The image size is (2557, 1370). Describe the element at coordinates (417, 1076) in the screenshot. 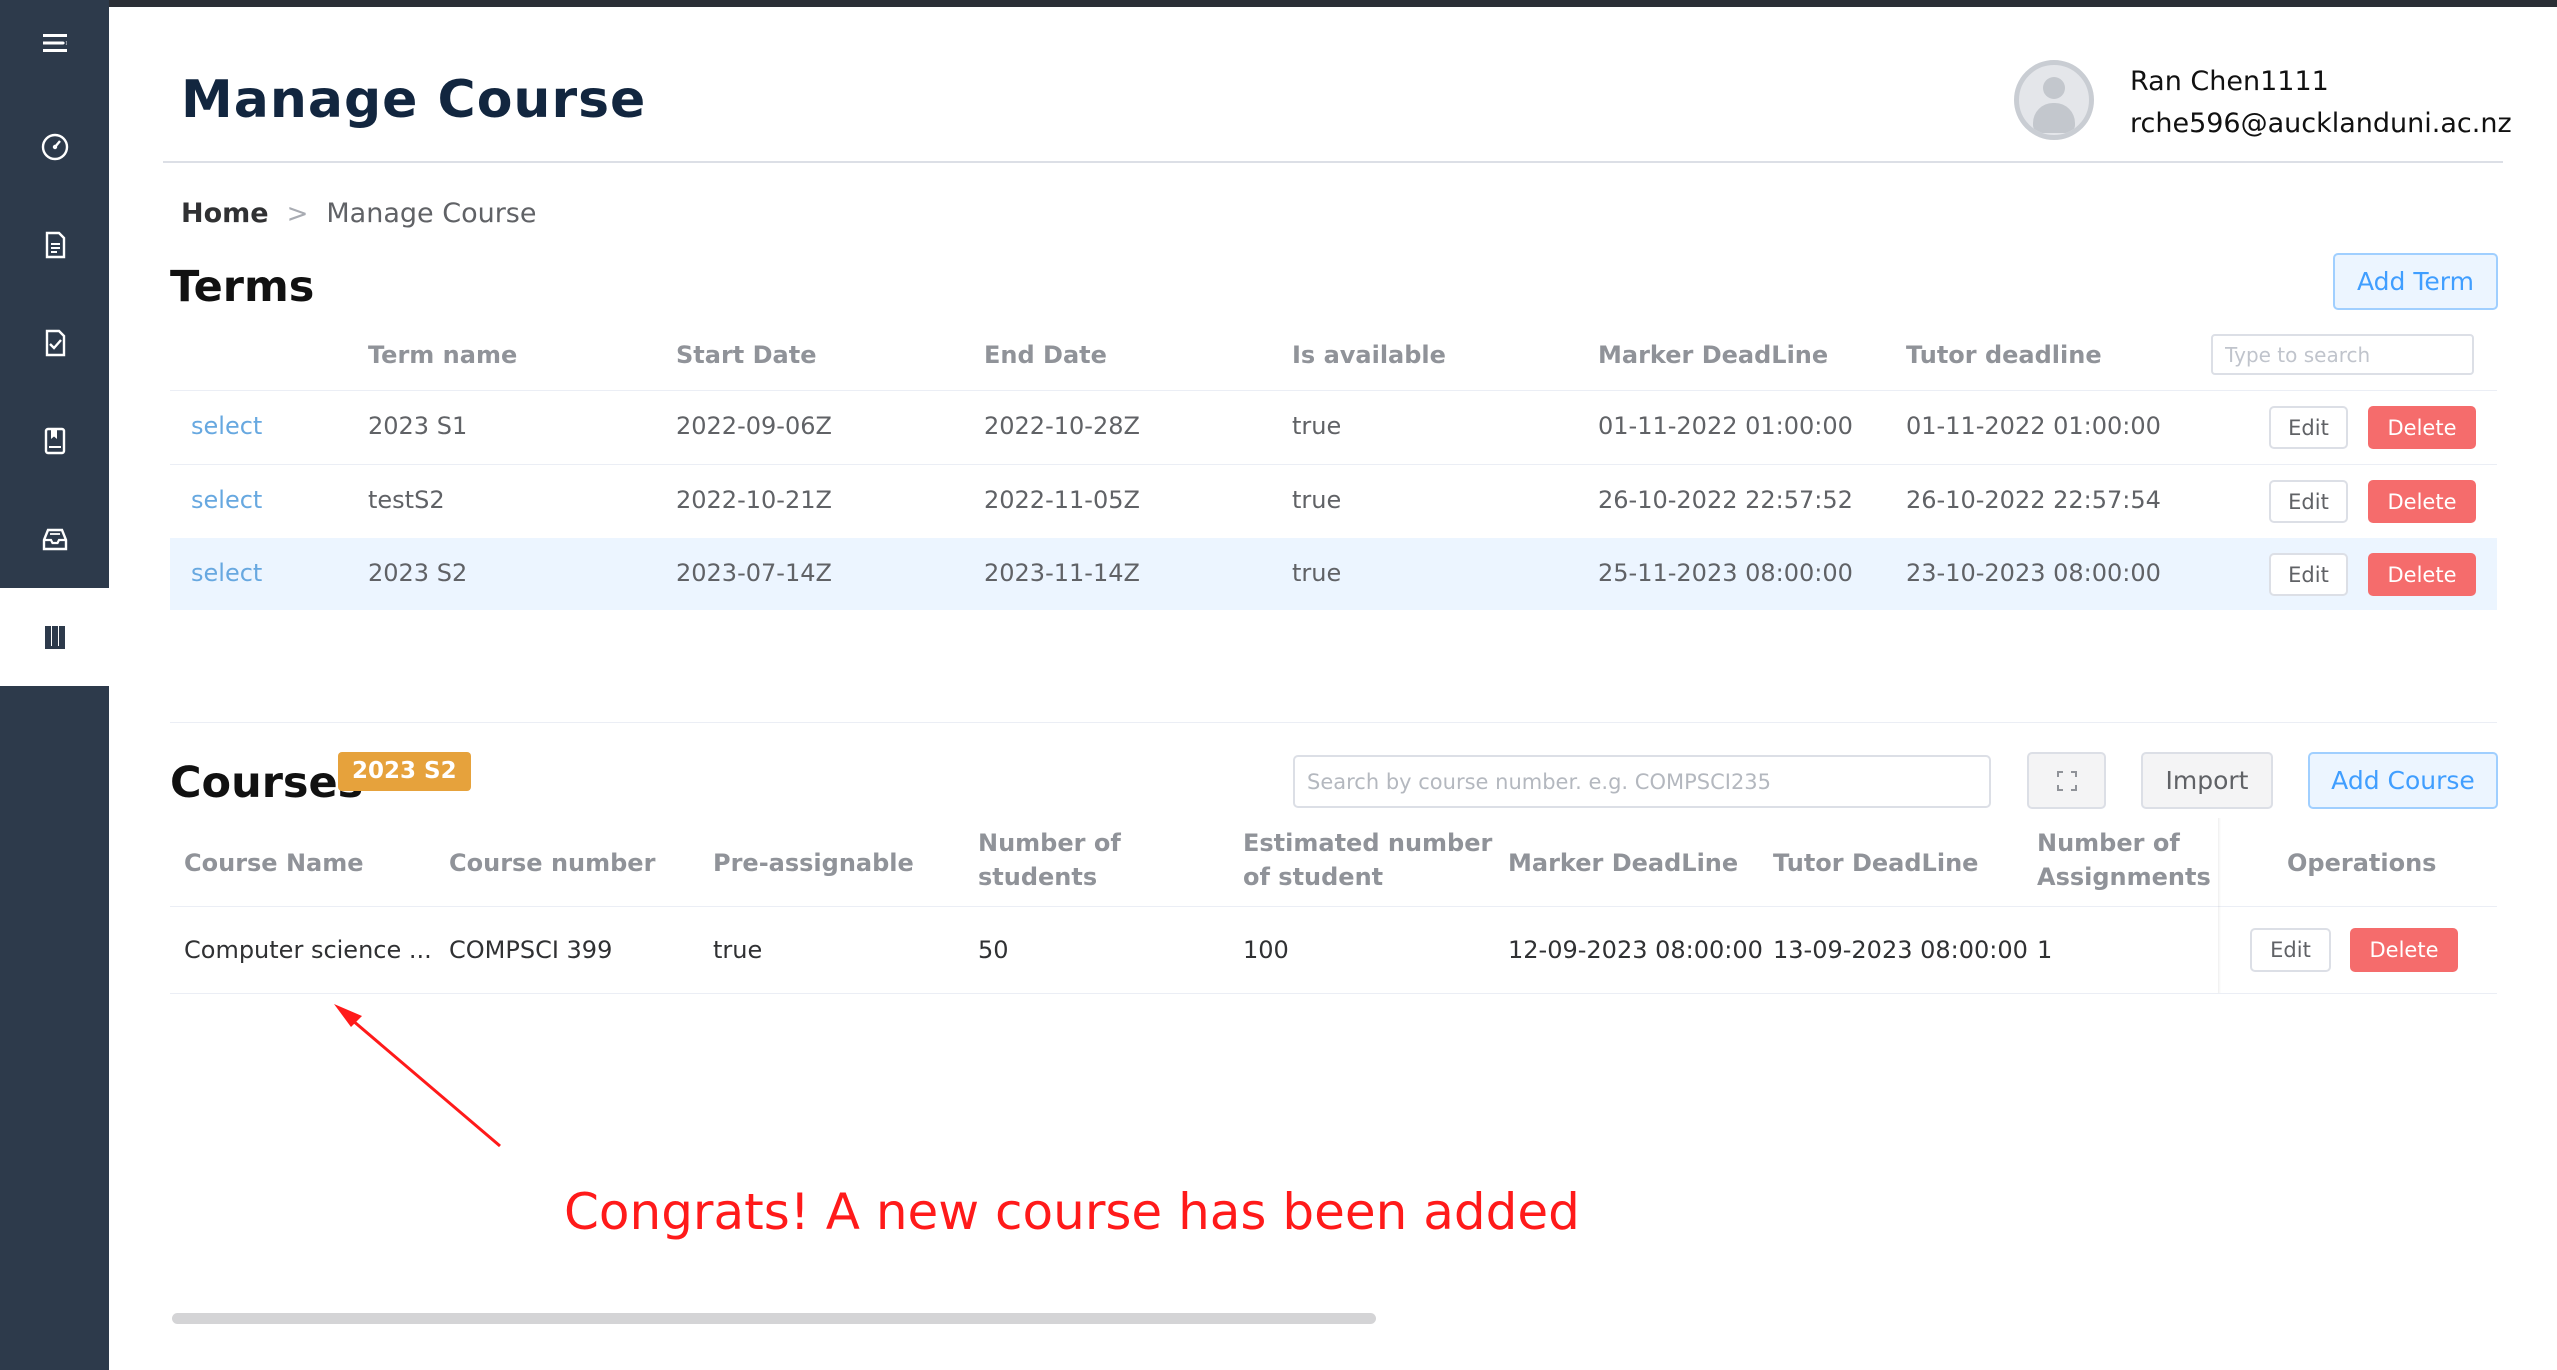

I see `annotation-arrow-icon` at that location.